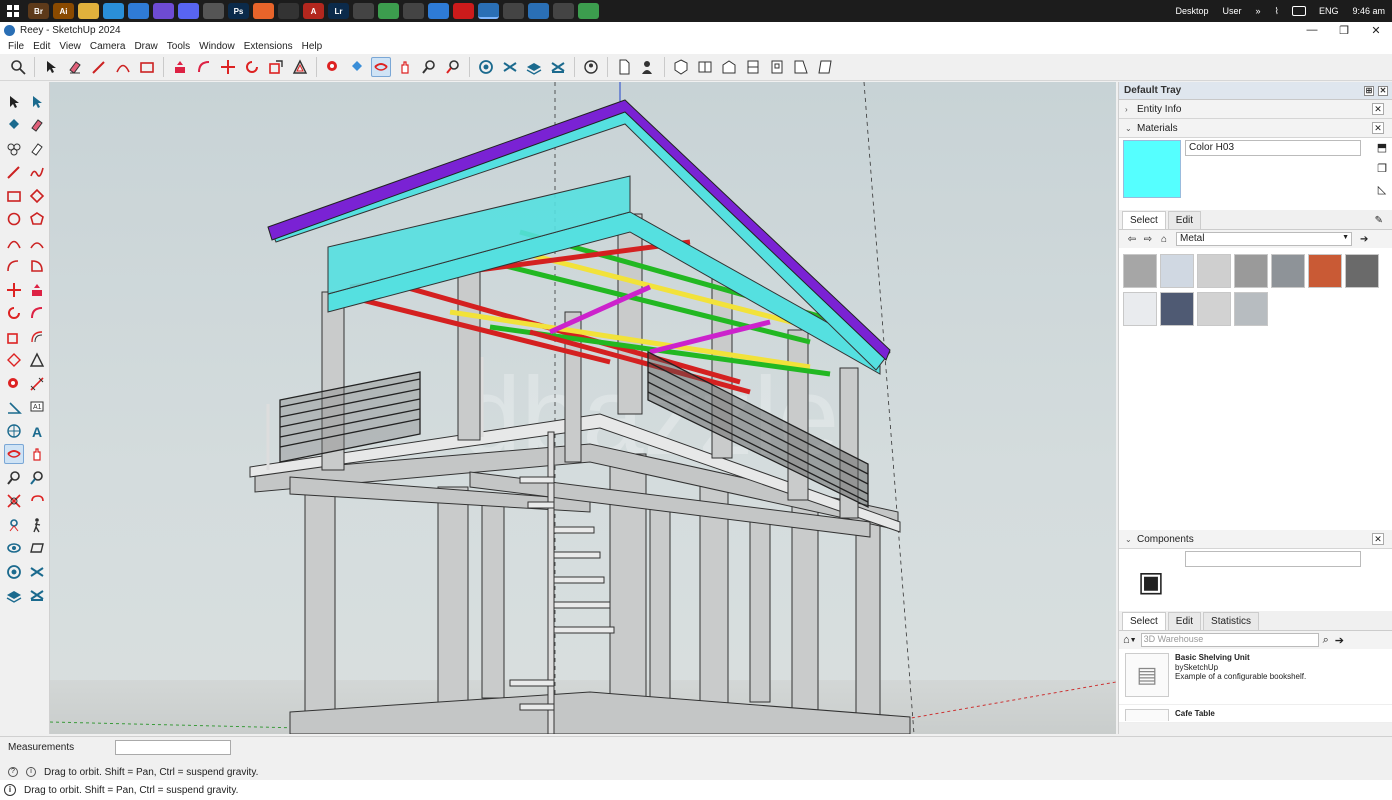 Image resolution: width=1392 pixels, height=800 pixels. I want to click on rotate-tool-icon, so click(252, 67).